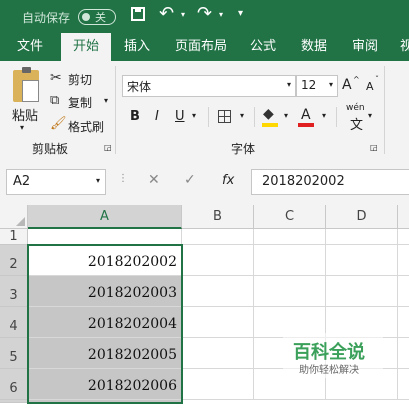 This screenshot has width=409, height=409. What do you see at coordinates (403, 322) in the screenshot?
I see `cell-e4` at bounding box center [403, 322].